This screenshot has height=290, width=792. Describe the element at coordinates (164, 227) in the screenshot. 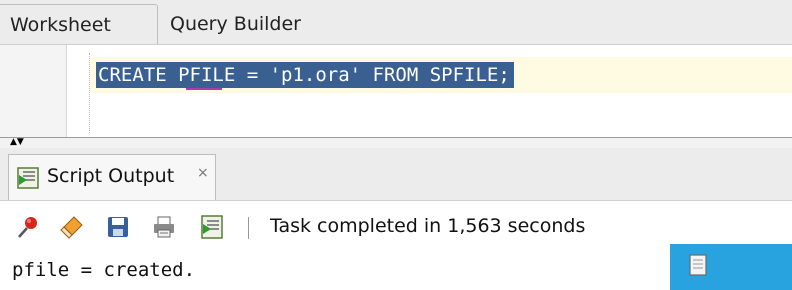

I see `print-icon` at that location.